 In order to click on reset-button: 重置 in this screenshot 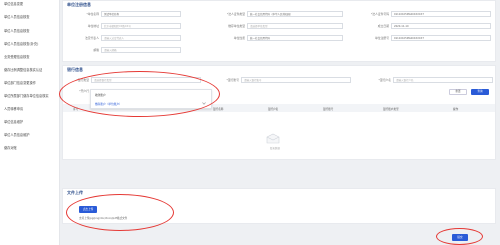, I will do `click(458, 92)`.